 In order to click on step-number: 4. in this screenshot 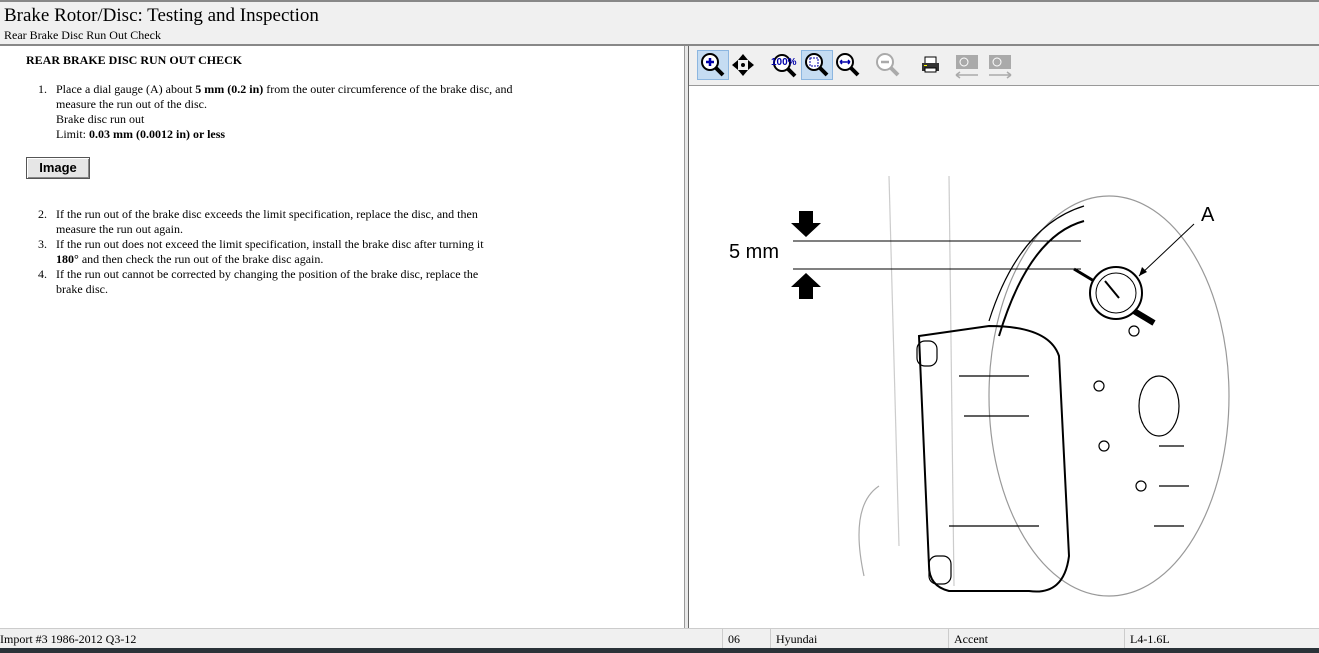, I will do `click(42, 274)`.